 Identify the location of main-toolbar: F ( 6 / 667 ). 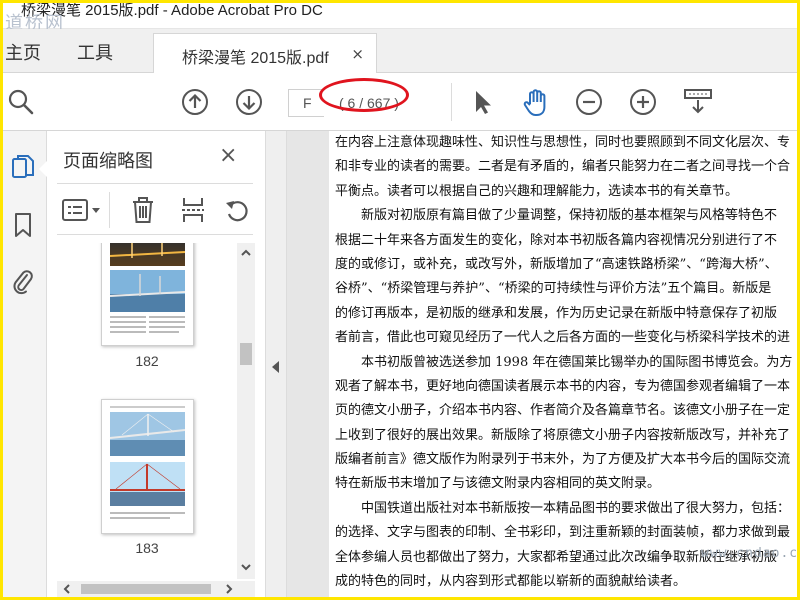
(400, 102).